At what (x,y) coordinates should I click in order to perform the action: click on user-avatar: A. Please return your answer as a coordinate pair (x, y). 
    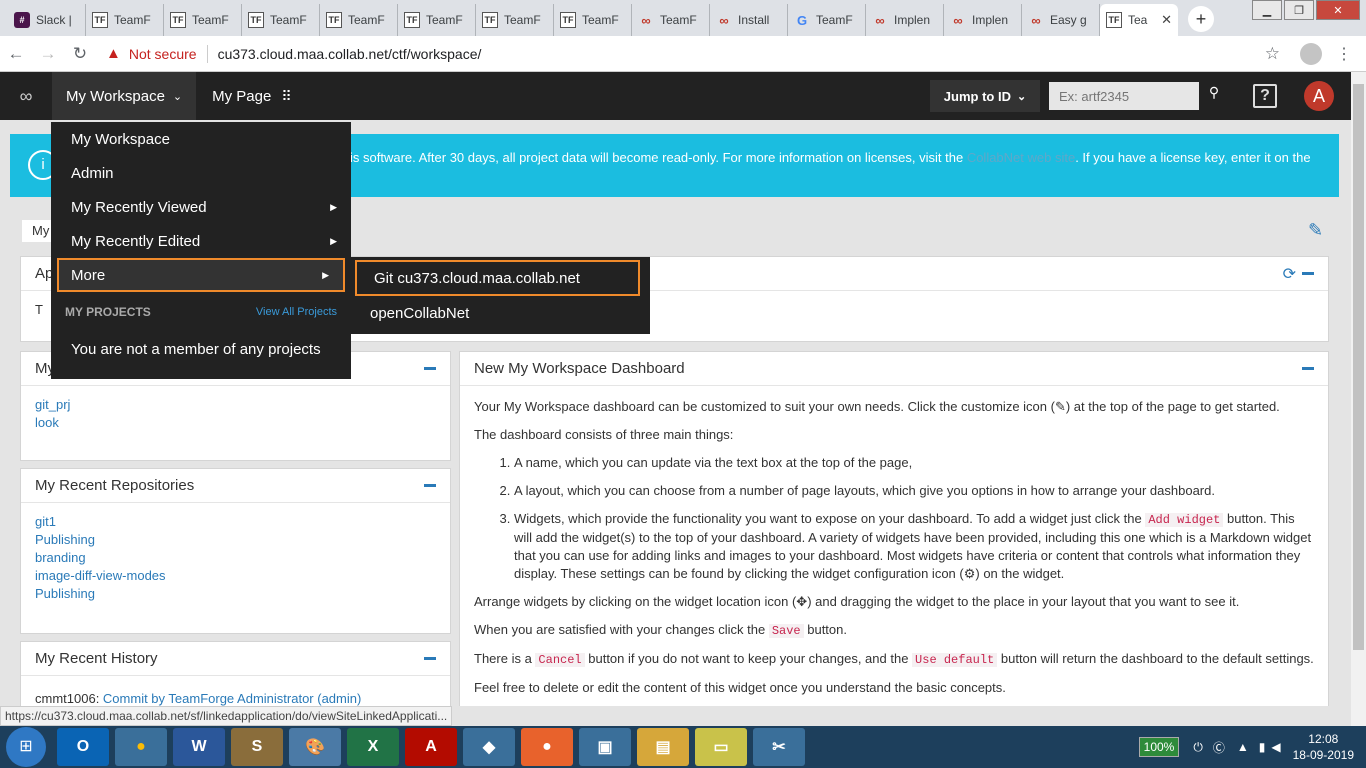
    Looking at the image, I should click on (1319, 96).